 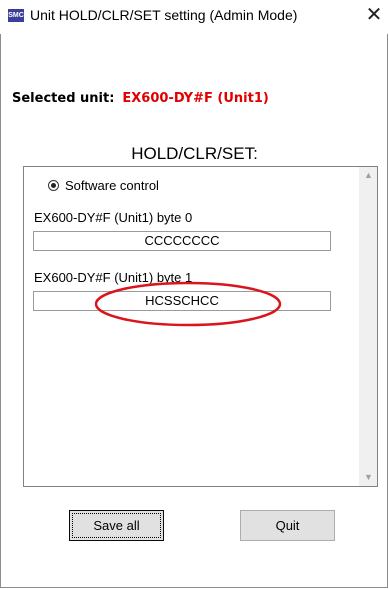 I want to click on selected-unit-row: Selected unit: EX600-DY#F (Unit1), so click(x=140, y=98).